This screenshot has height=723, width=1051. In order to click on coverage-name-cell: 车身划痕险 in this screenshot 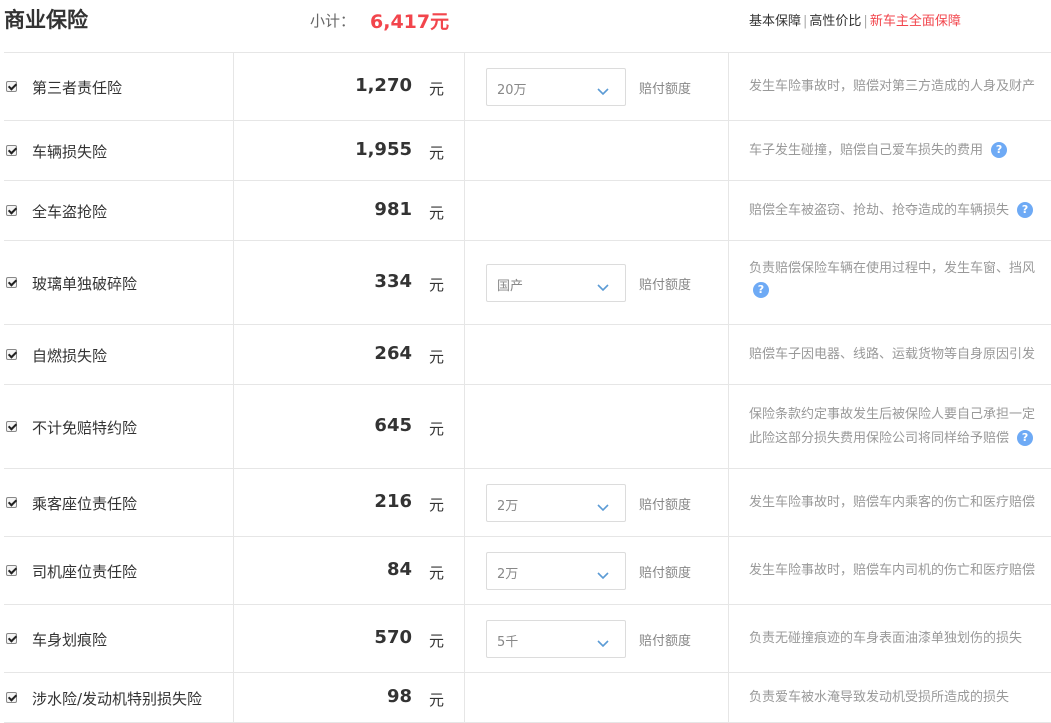, I will do `click(119, 638)`.